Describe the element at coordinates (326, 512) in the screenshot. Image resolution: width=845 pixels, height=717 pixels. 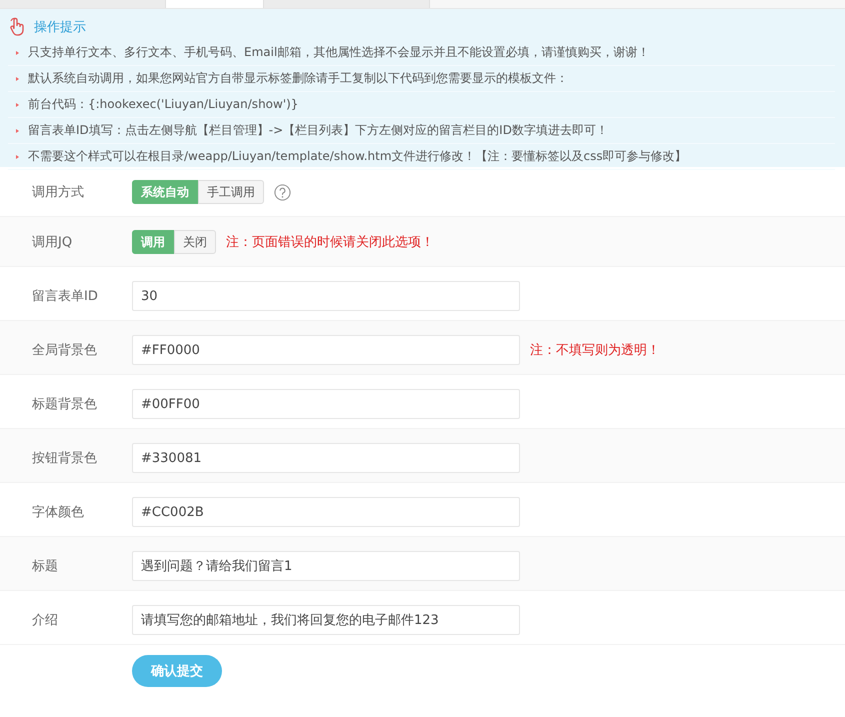
I see `input-field: #CC002B` at that location.